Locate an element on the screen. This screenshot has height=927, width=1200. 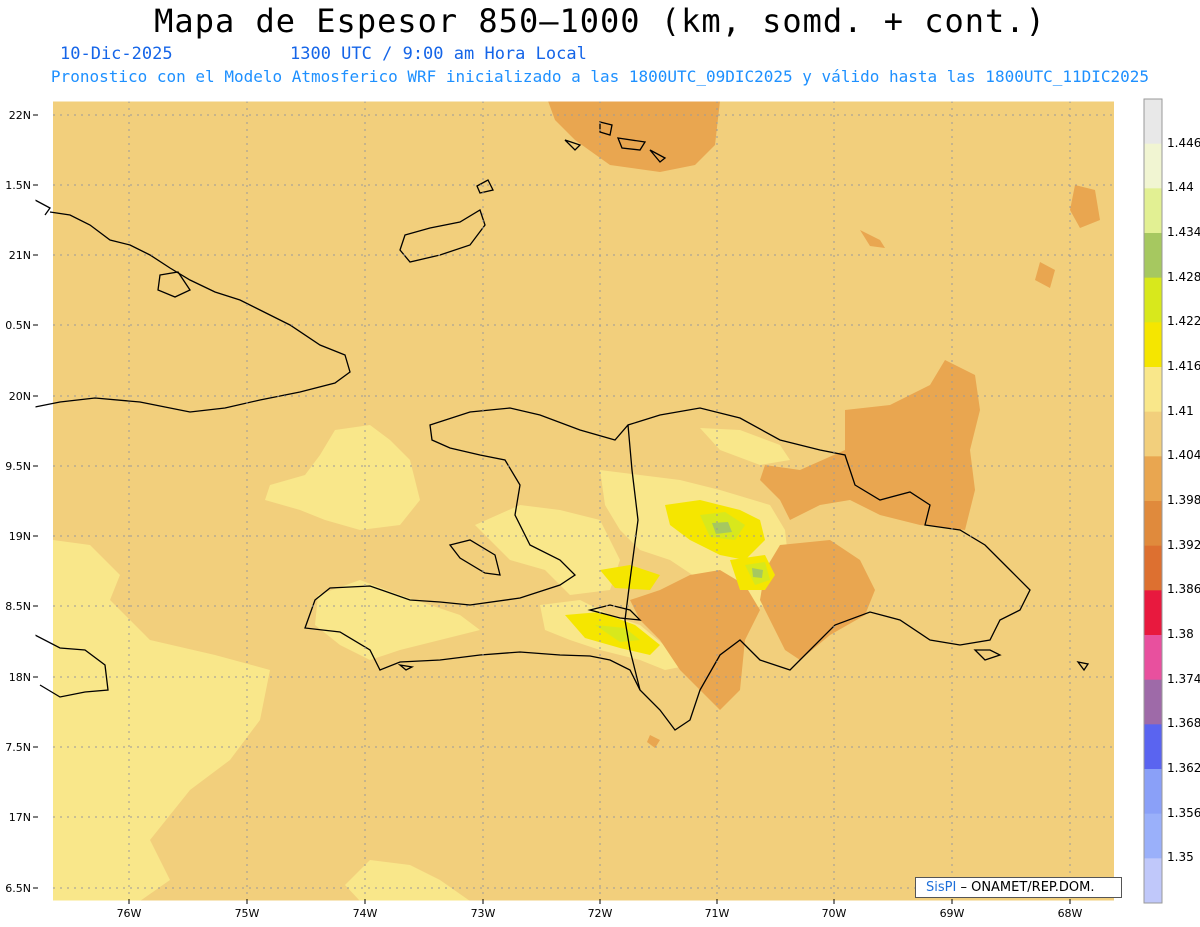
lon-label: 72W is located at coordinates (600, 913).